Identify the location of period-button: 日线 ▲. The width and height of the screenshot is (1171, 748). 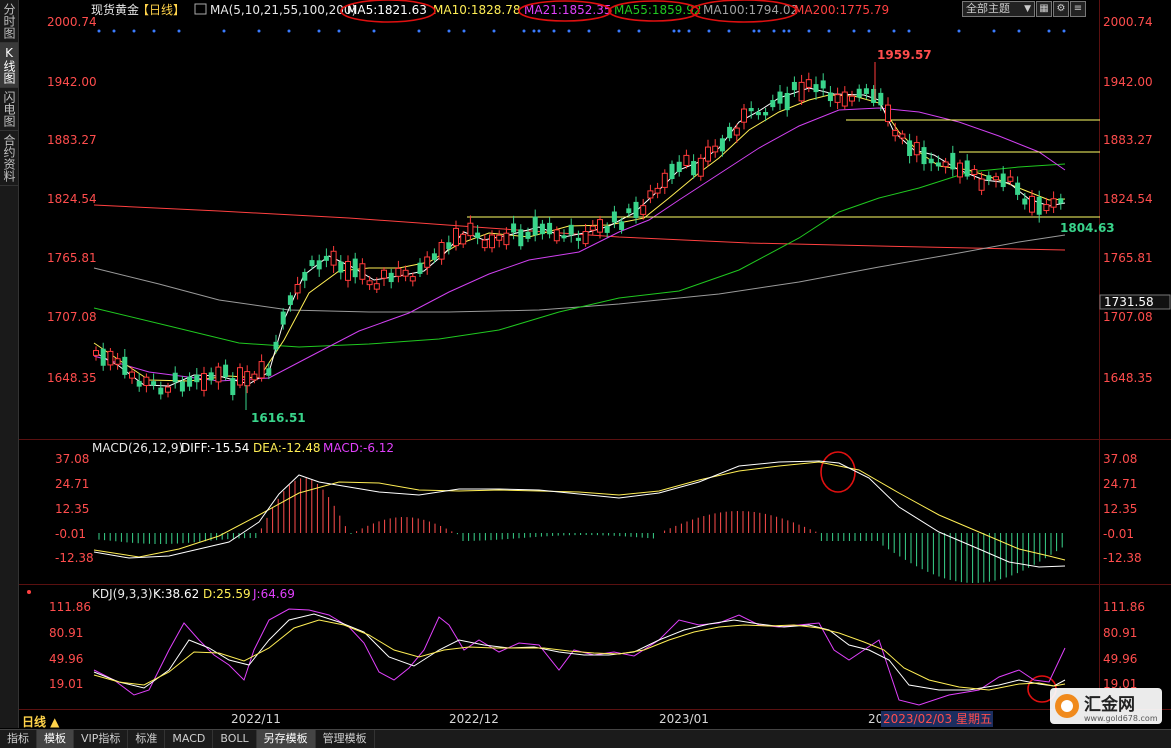
(40, 721).